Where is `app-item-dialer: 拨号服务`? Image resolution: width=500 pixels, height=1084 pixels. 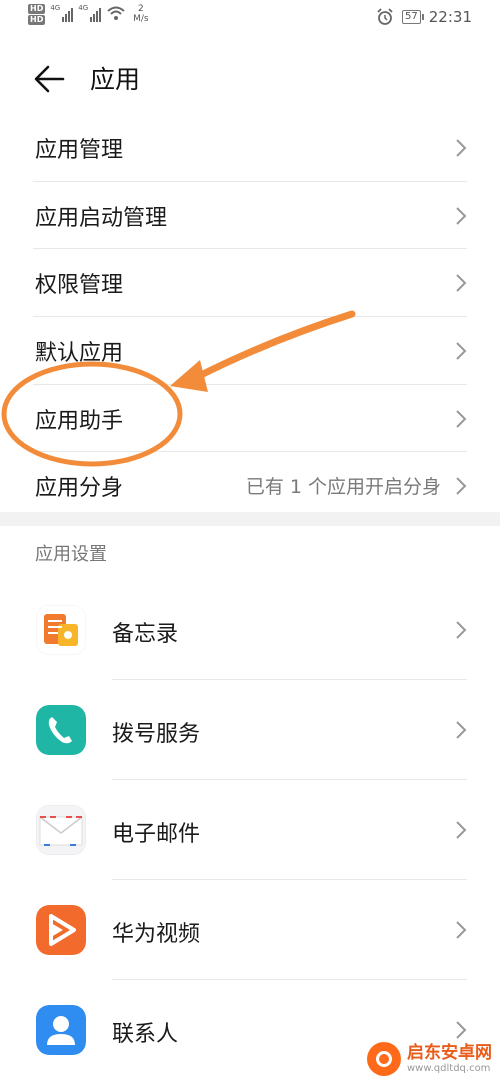 app-item-dialer: 拨号服务 is located at coordinates (250, 730).